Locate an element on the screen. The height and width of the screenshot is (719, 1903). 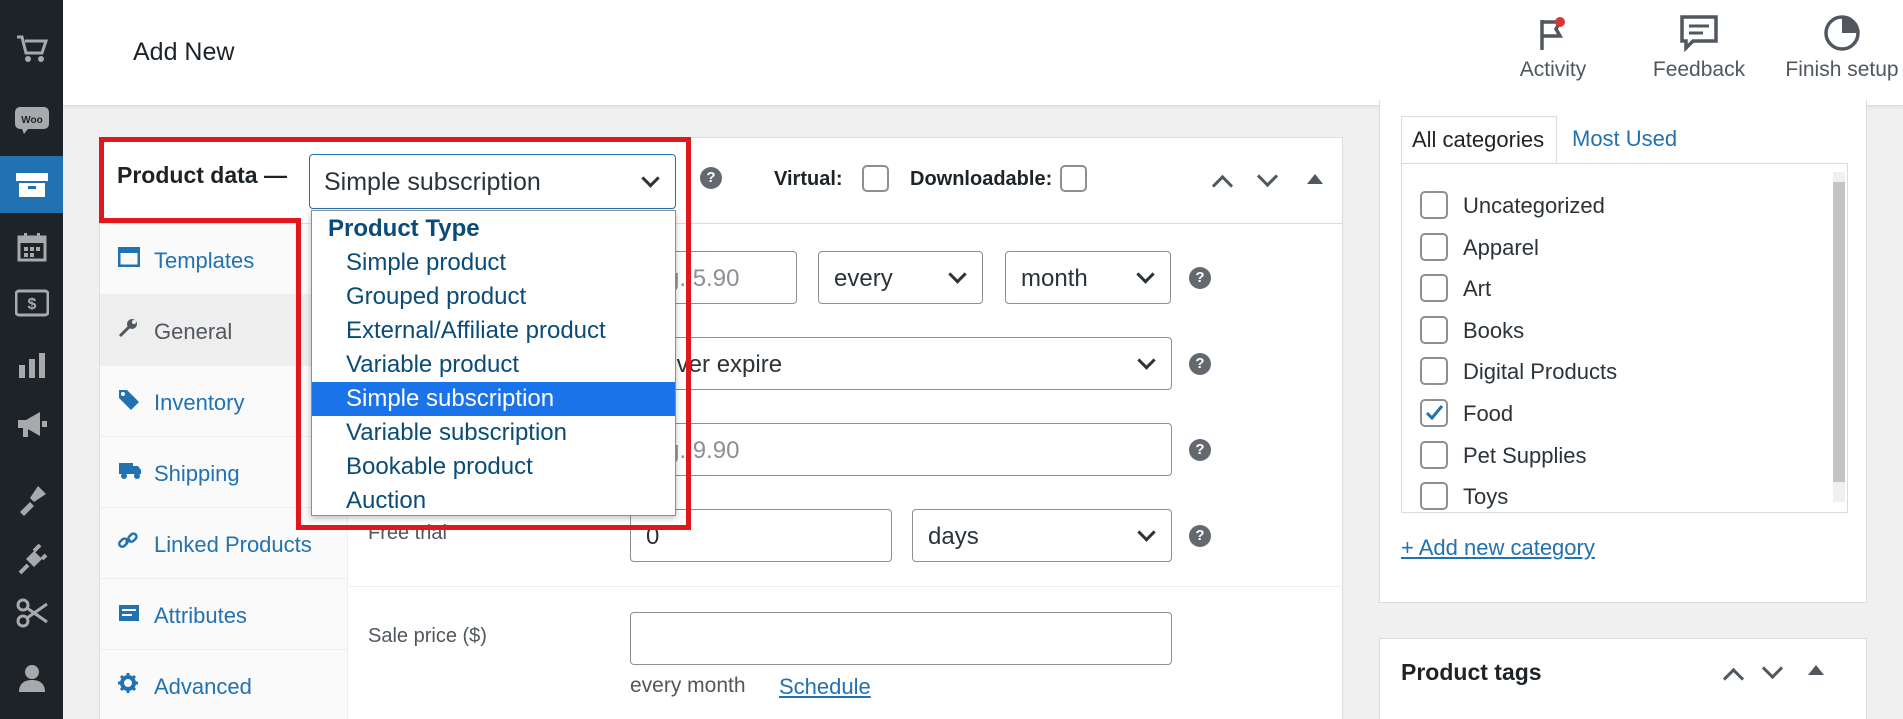
finish-setup-button: Finish setup is located at coordinates (1830, 48).